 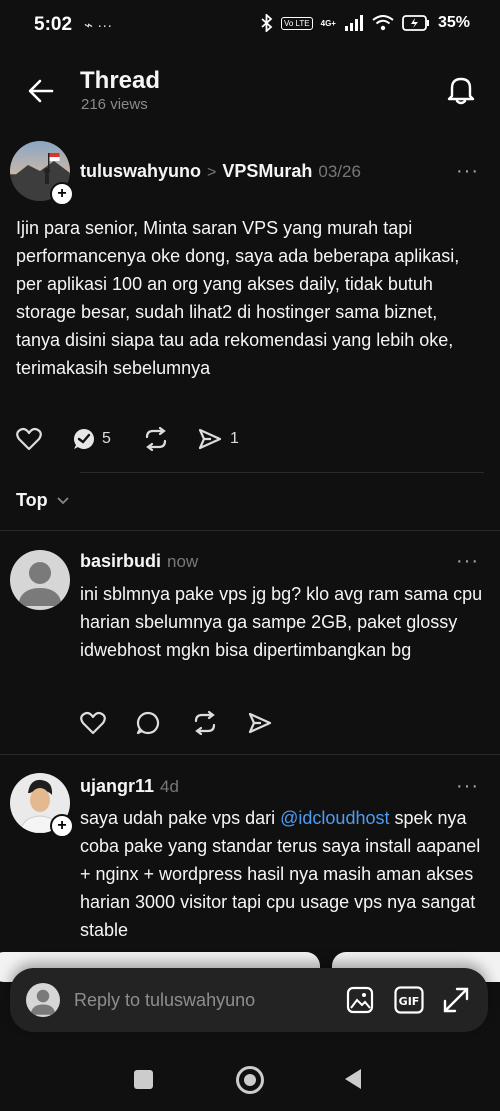 I want to click on reply-share-button, so click(x=260, y=725).